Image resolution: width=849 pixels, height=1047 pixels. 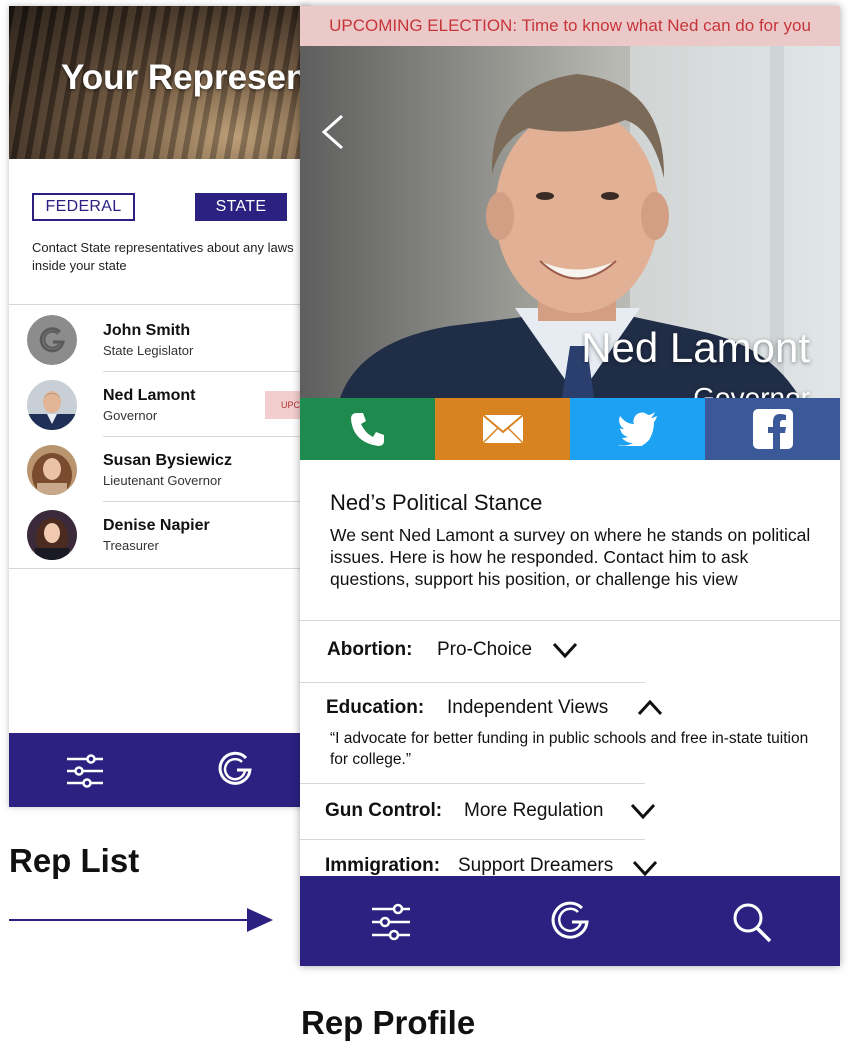 What do you see at coordinates (159, 340) in the screenshot?
I see `list-item: John Smith State Legislator` at bounding box center [159, 340].